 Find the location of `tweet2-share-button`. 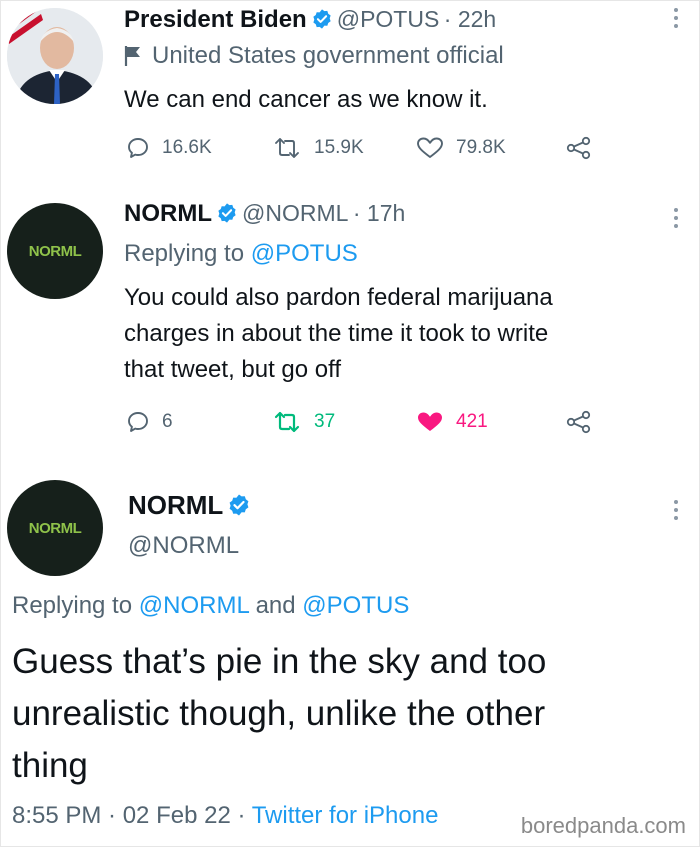

tweet2-share-button is located at coordinates (585, 422).